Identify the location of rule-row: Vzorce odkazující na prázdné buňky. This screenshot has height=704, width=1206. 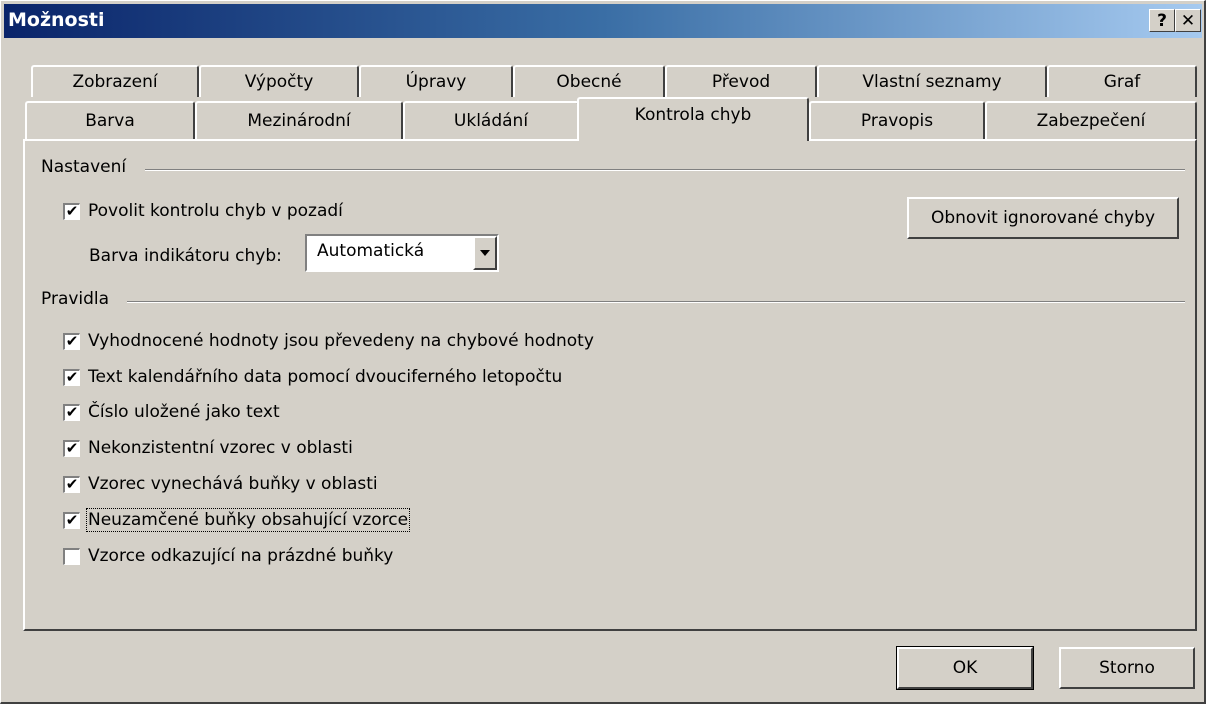
(228, 556).